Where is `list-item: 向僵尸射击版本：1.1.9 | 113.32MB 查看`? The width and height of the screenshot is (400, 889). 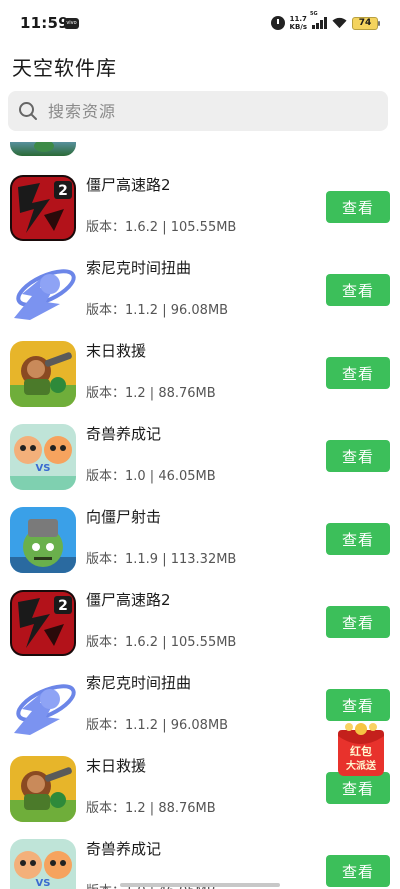
list-item: 向僵尸射击版本：1.1.9 | 113.32MB 查看 is located at coordinates (200, 548).